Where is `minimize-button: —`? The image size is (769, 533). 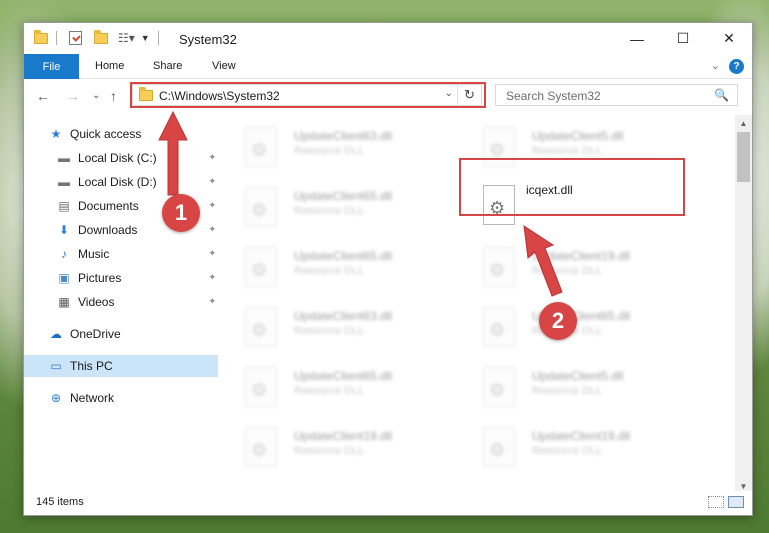 minimize-button: — is located at coordinates (637, 38).